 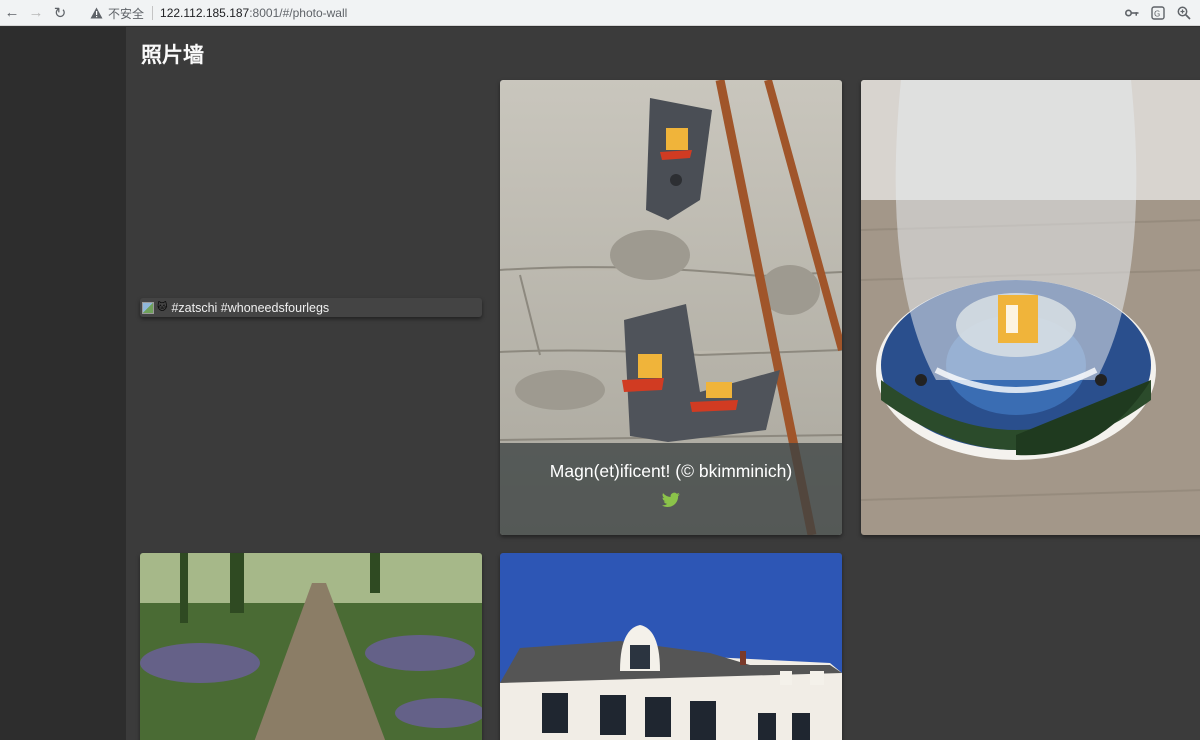 What do you see at coordinates (671, 471) in the screenshot?
I see `photo-caption: Magn(et)ificent! (© bkimminich)` at bounding box center [671, 471].